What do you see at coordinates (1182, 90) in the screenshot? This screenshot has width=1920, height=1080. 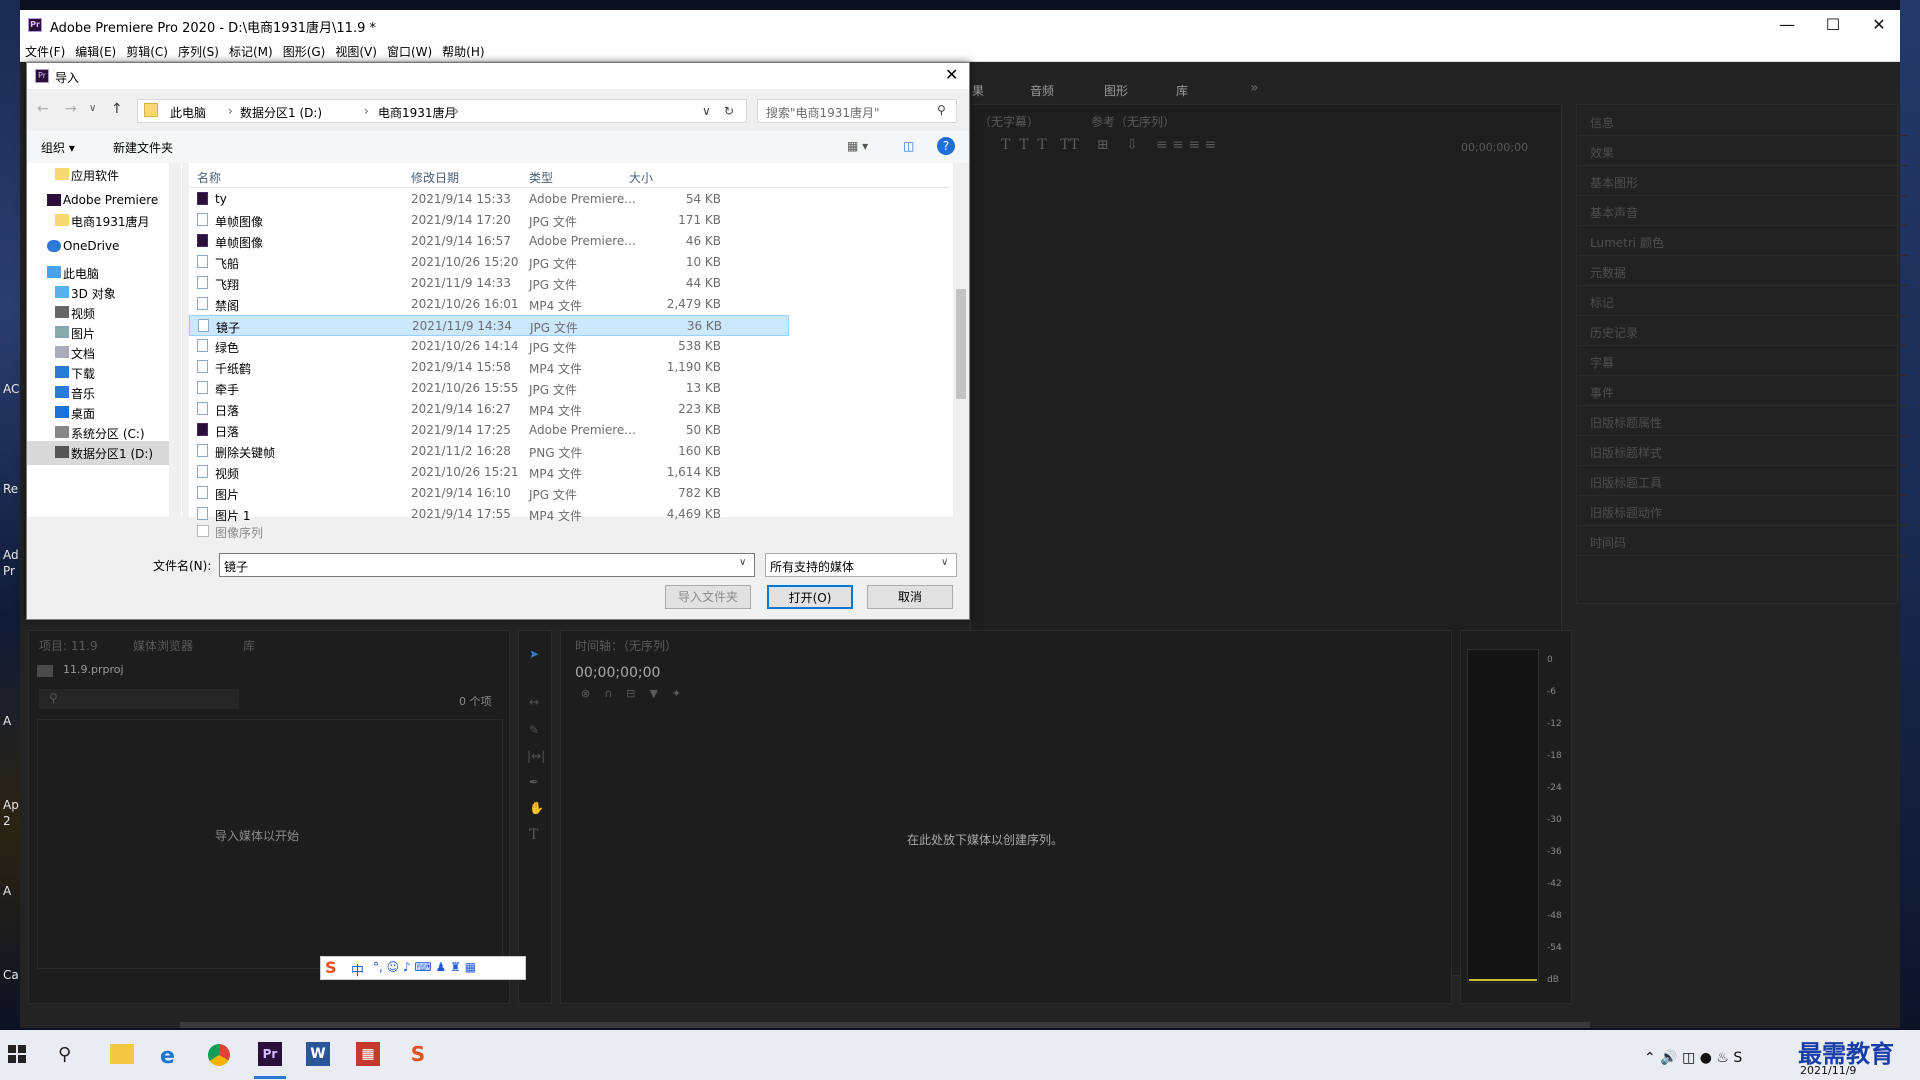 I see `workspace-tab-library: 库` at bounding box center [1182, 90].